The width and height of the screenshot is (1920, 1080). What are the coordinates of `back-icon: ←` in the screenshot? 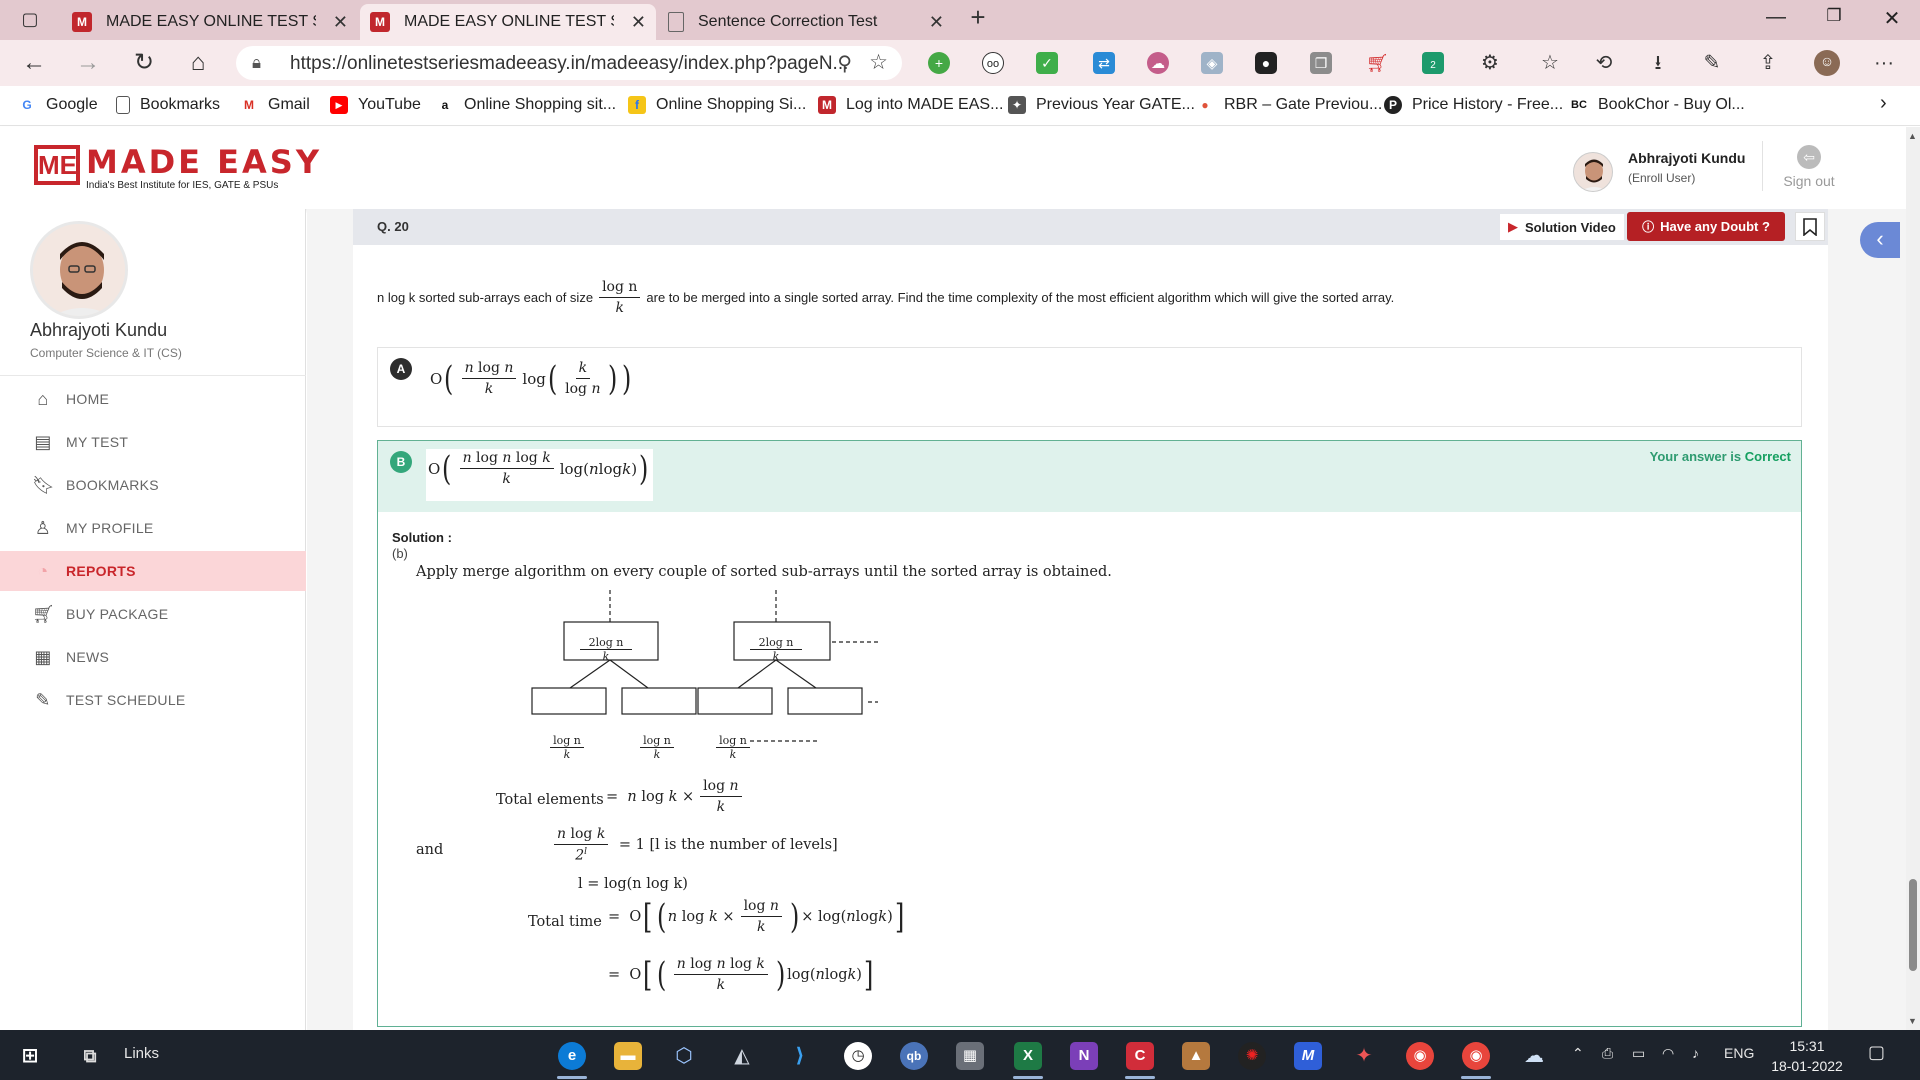 It's located at (34, 63).